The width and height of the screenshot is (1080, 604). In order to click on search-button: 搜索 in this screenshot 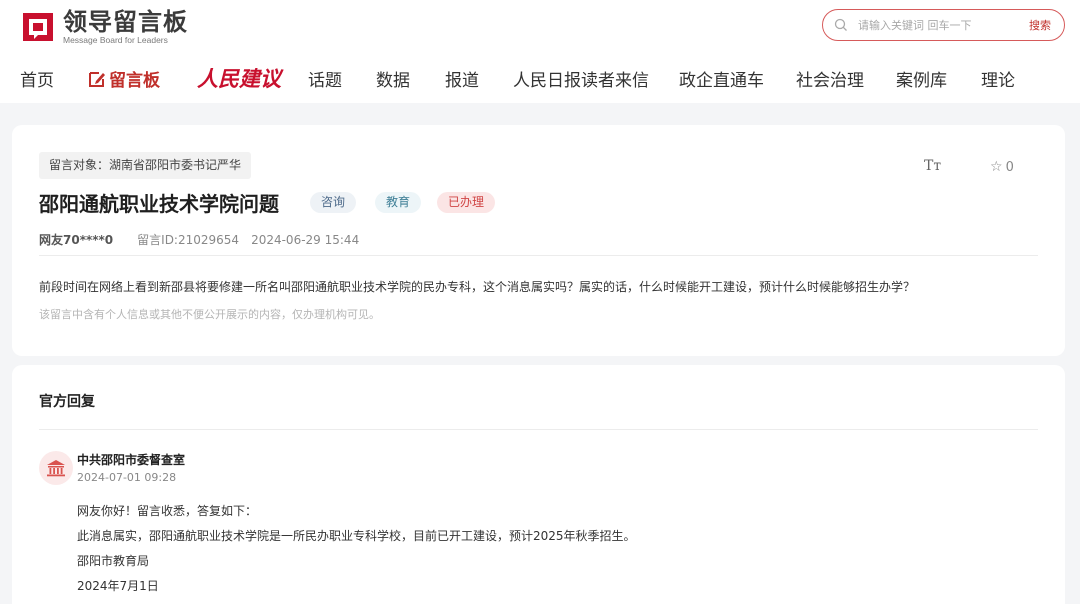, I will do `click(1040, 25)`.